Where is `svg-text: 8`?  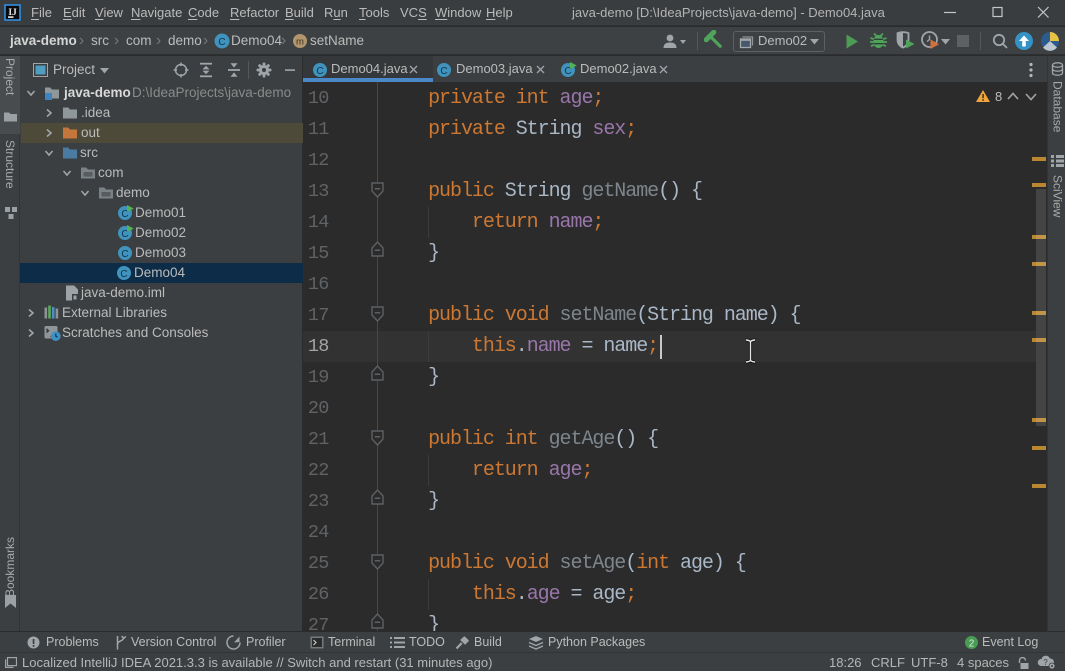 svg-text: 8 is located at coordinates (998, 96).